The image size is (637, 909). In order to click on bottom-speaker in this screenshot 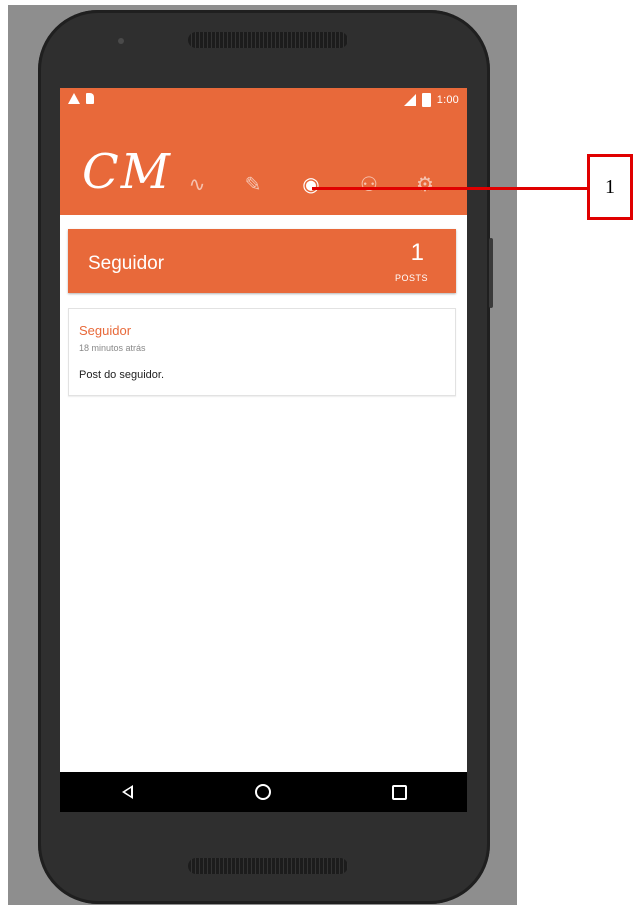, I will do `click(268, 866)`.